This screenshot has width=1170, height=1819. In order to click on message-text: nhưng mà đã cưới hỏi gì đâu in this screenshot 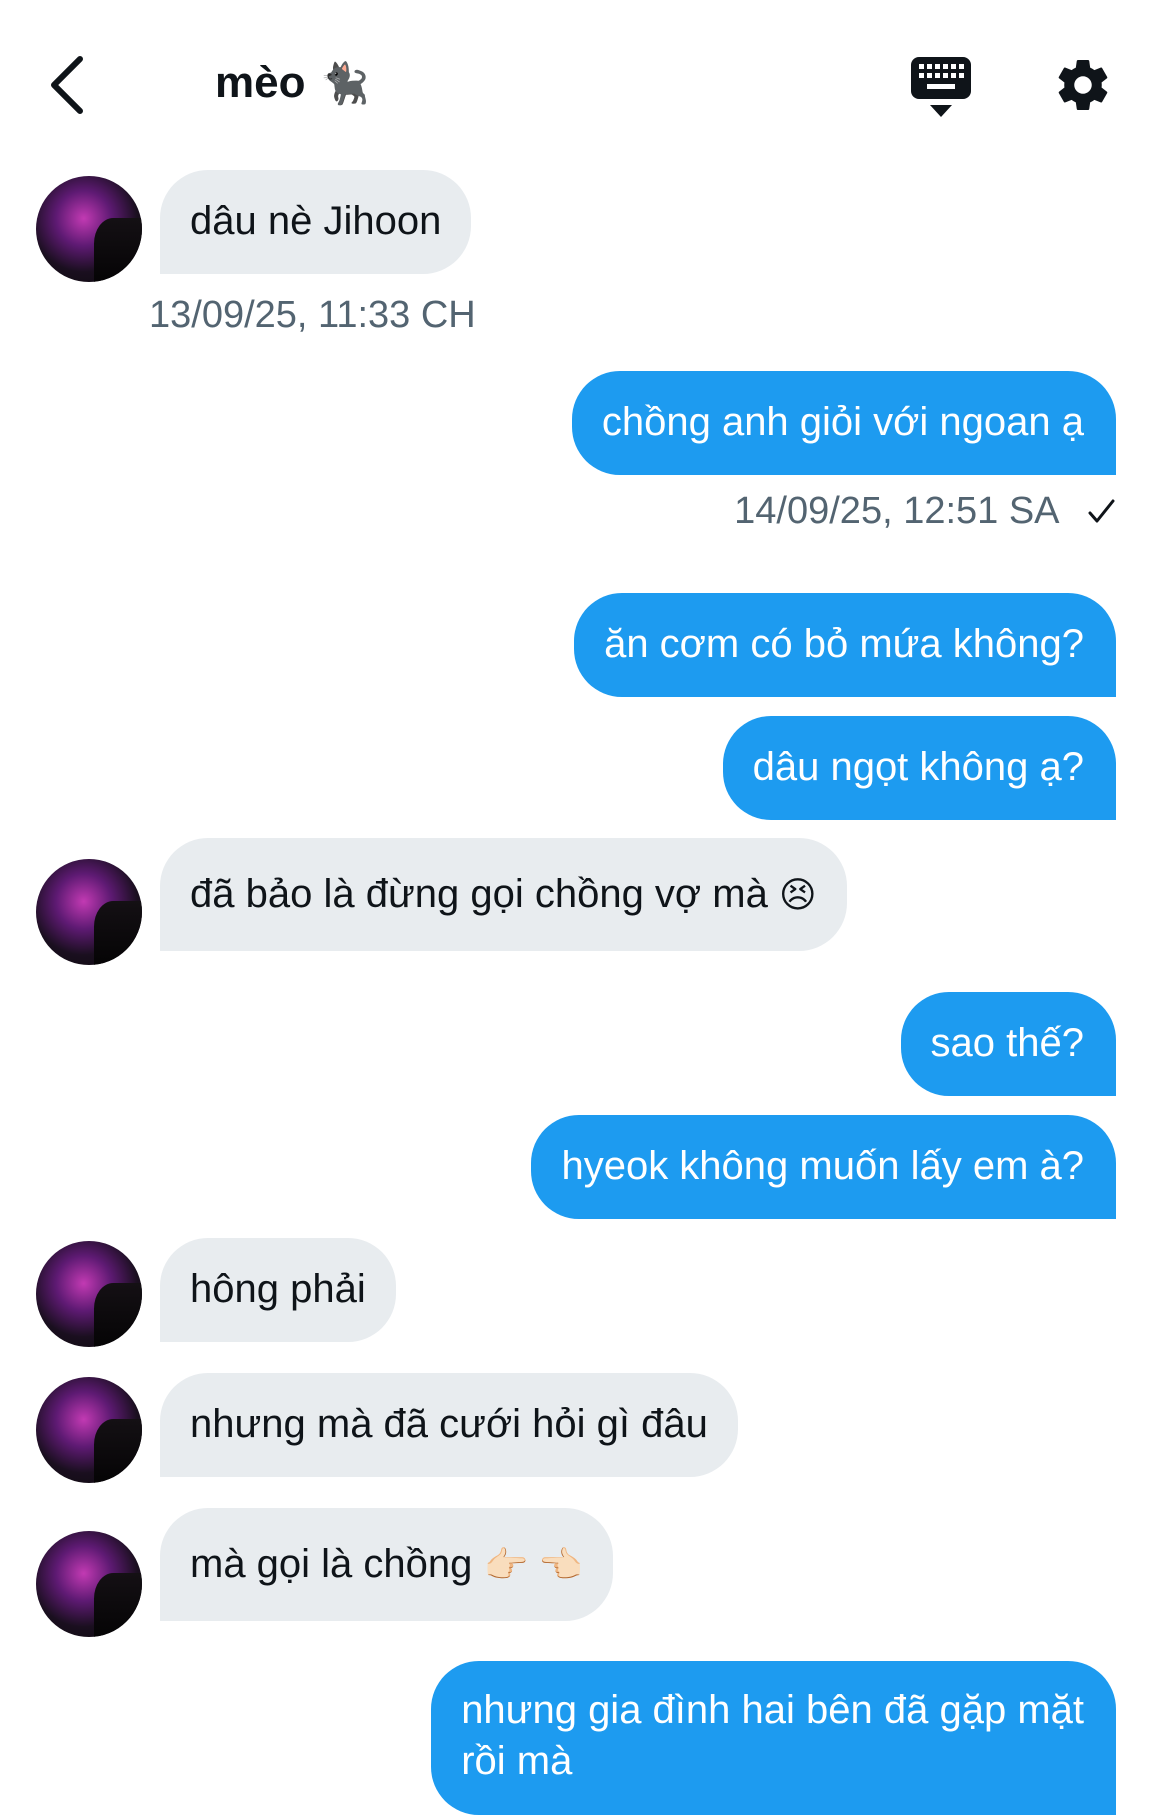, I will do `click(449, 1424)`.